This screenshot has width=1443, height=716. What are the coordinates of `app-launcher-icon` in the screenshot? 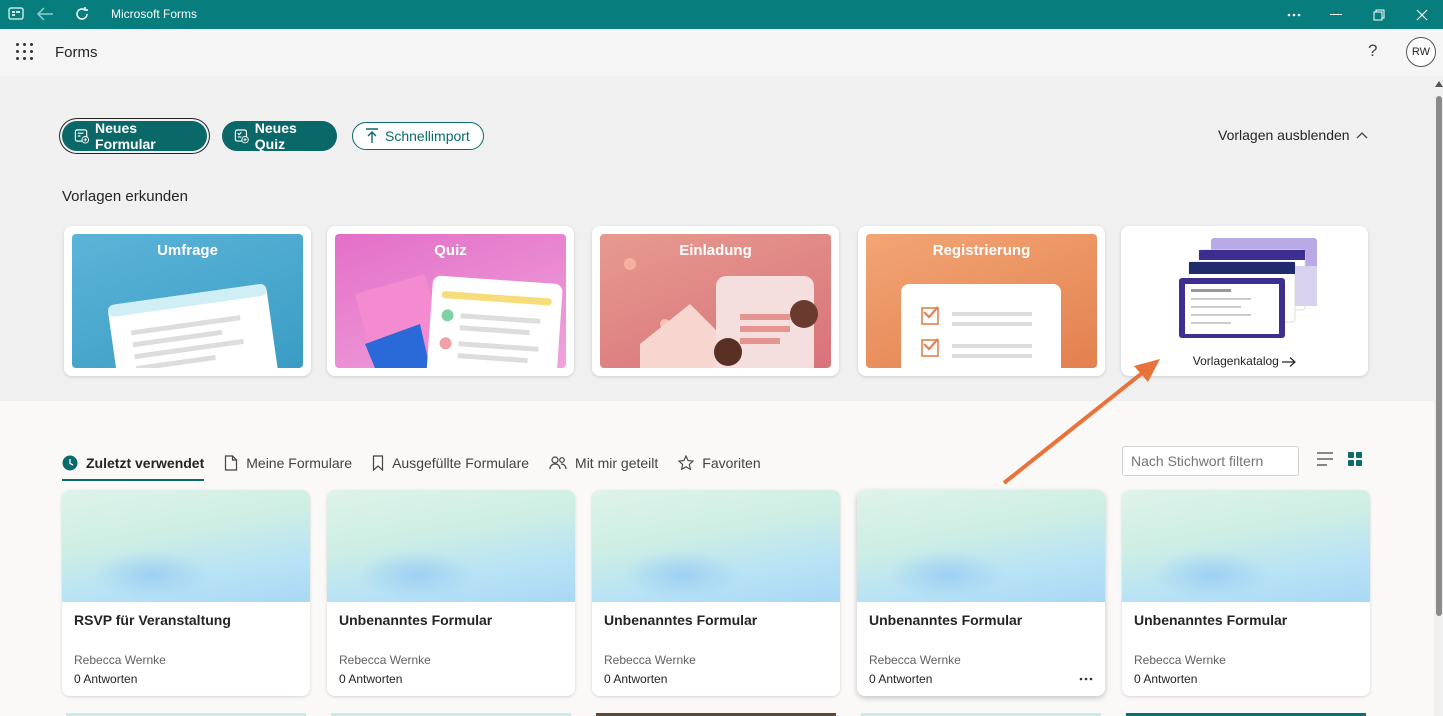 It's located at (25, 52).